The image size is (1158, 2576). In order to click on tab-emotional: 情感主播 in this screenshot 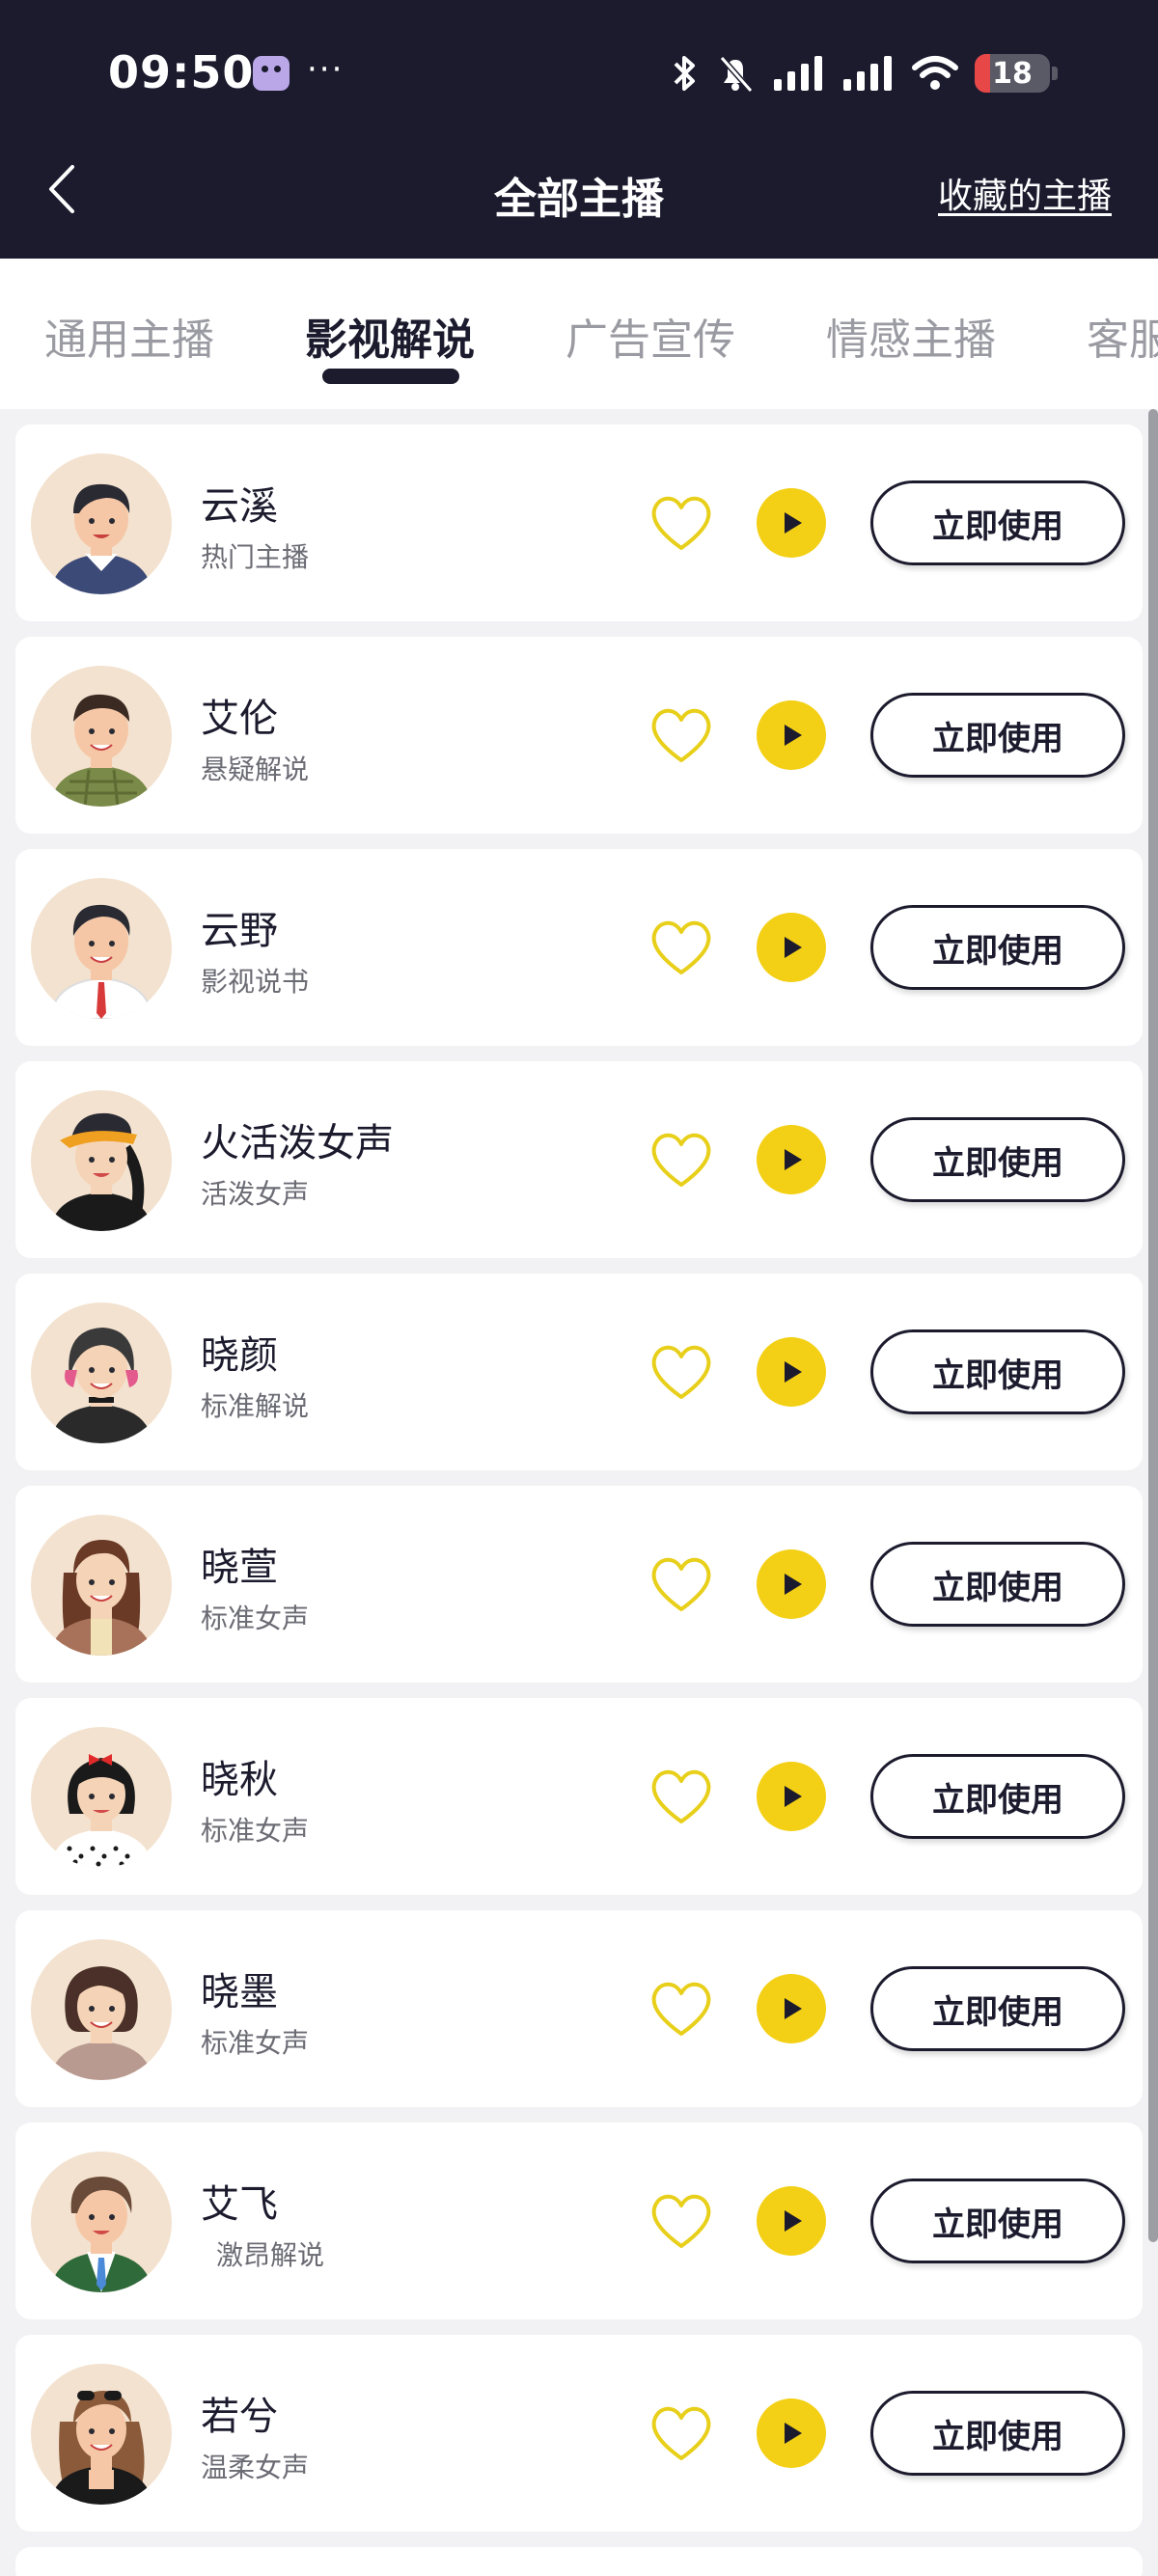, I will do `click(911, 336)`.